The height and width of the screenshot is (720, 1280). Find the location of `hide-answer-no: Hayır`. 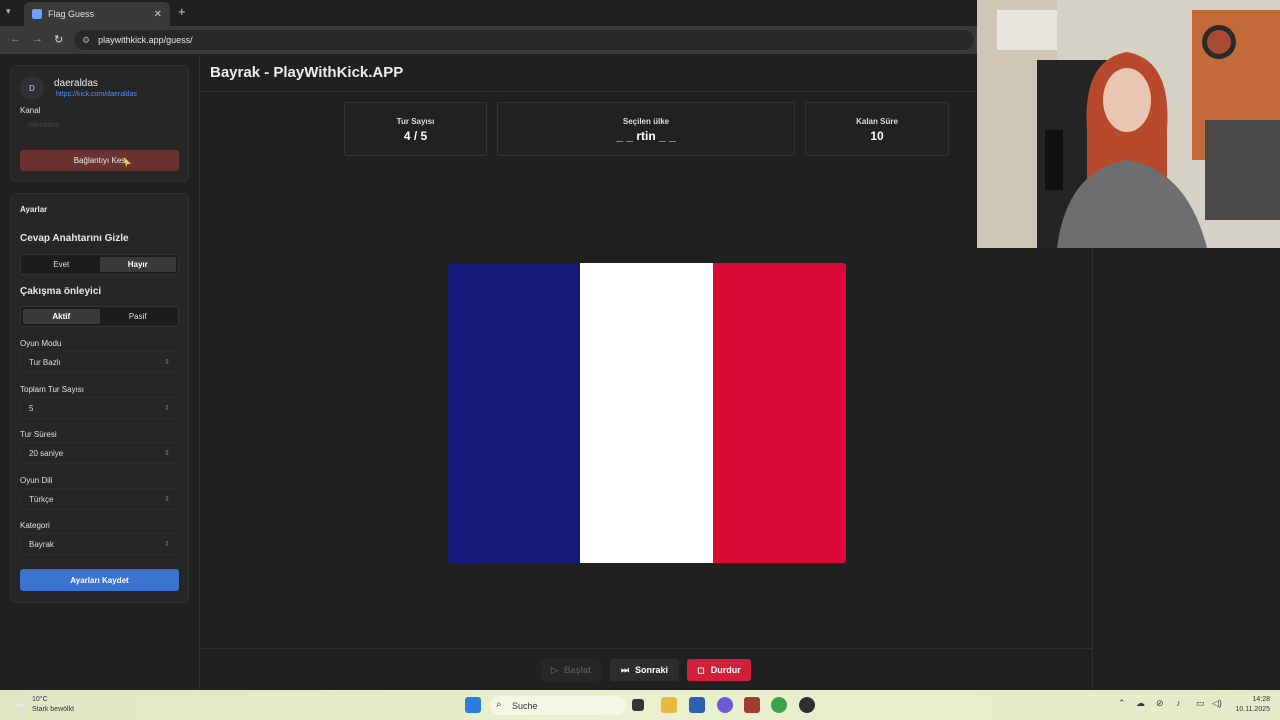

hide-answer-no: Hayır is located at coordinates (137, 264).